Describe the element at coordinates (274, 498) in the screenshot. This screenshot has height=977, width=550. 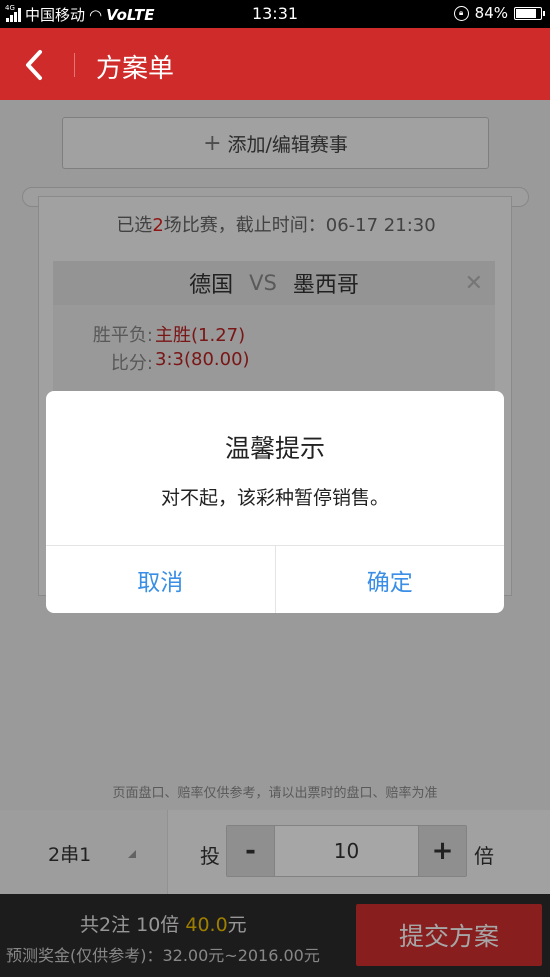
I see `dialog-message: 对不起，该彩种暂停销售。` at that location.